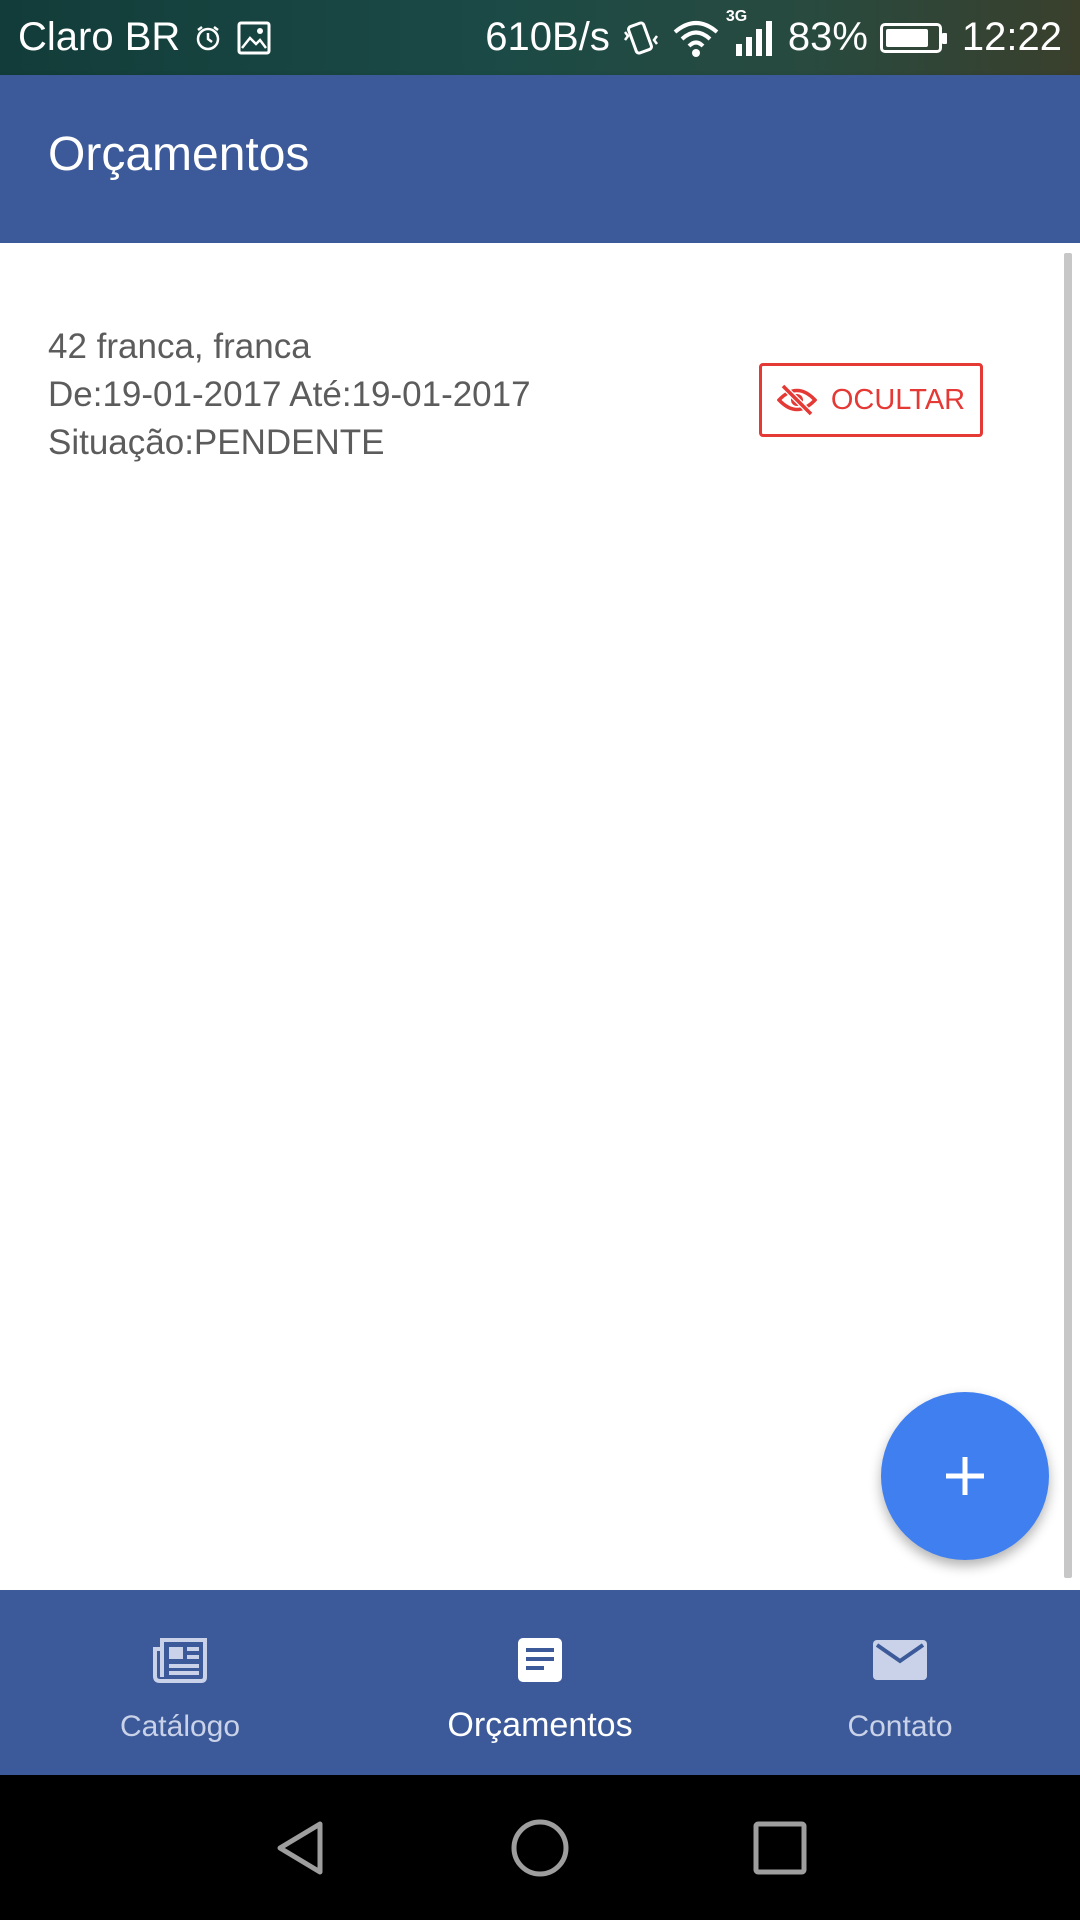  I want to click on system-navigation-bar, so click(540, 1847).